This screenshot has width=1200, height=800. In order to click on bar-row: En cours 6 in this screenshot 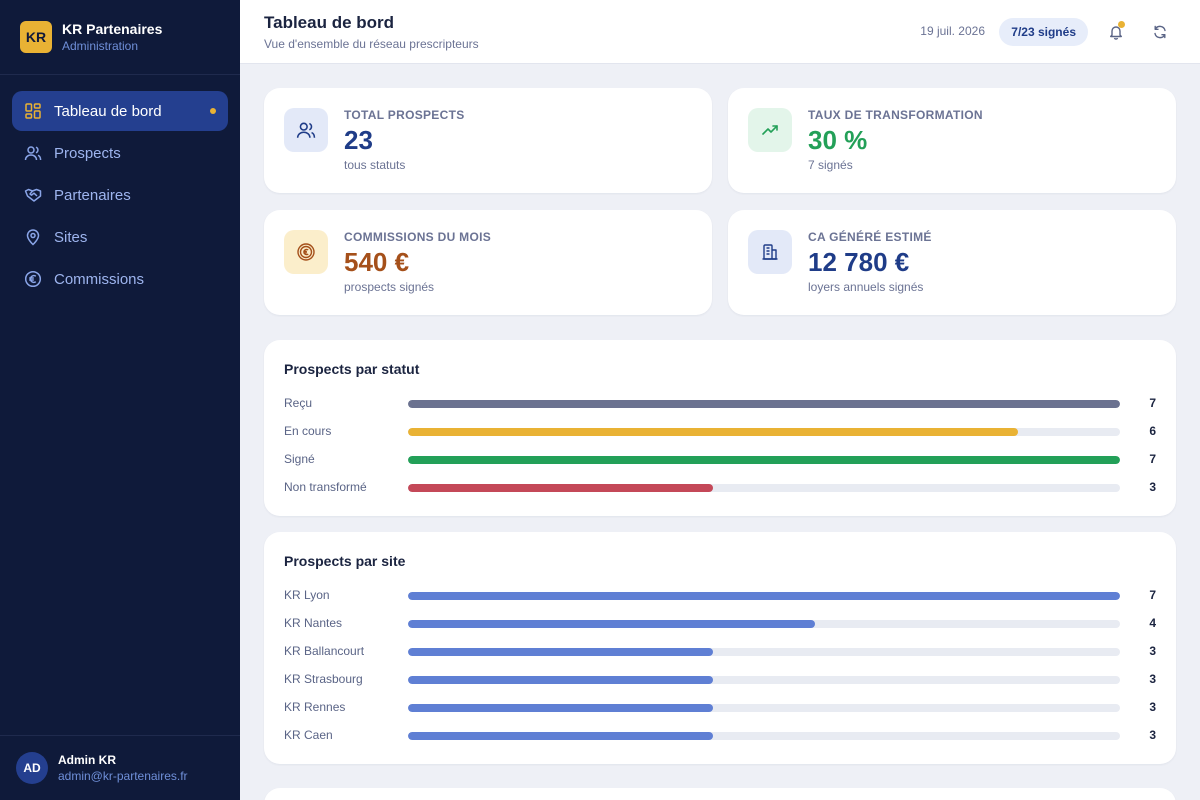, I will do `click(720, 432)`.